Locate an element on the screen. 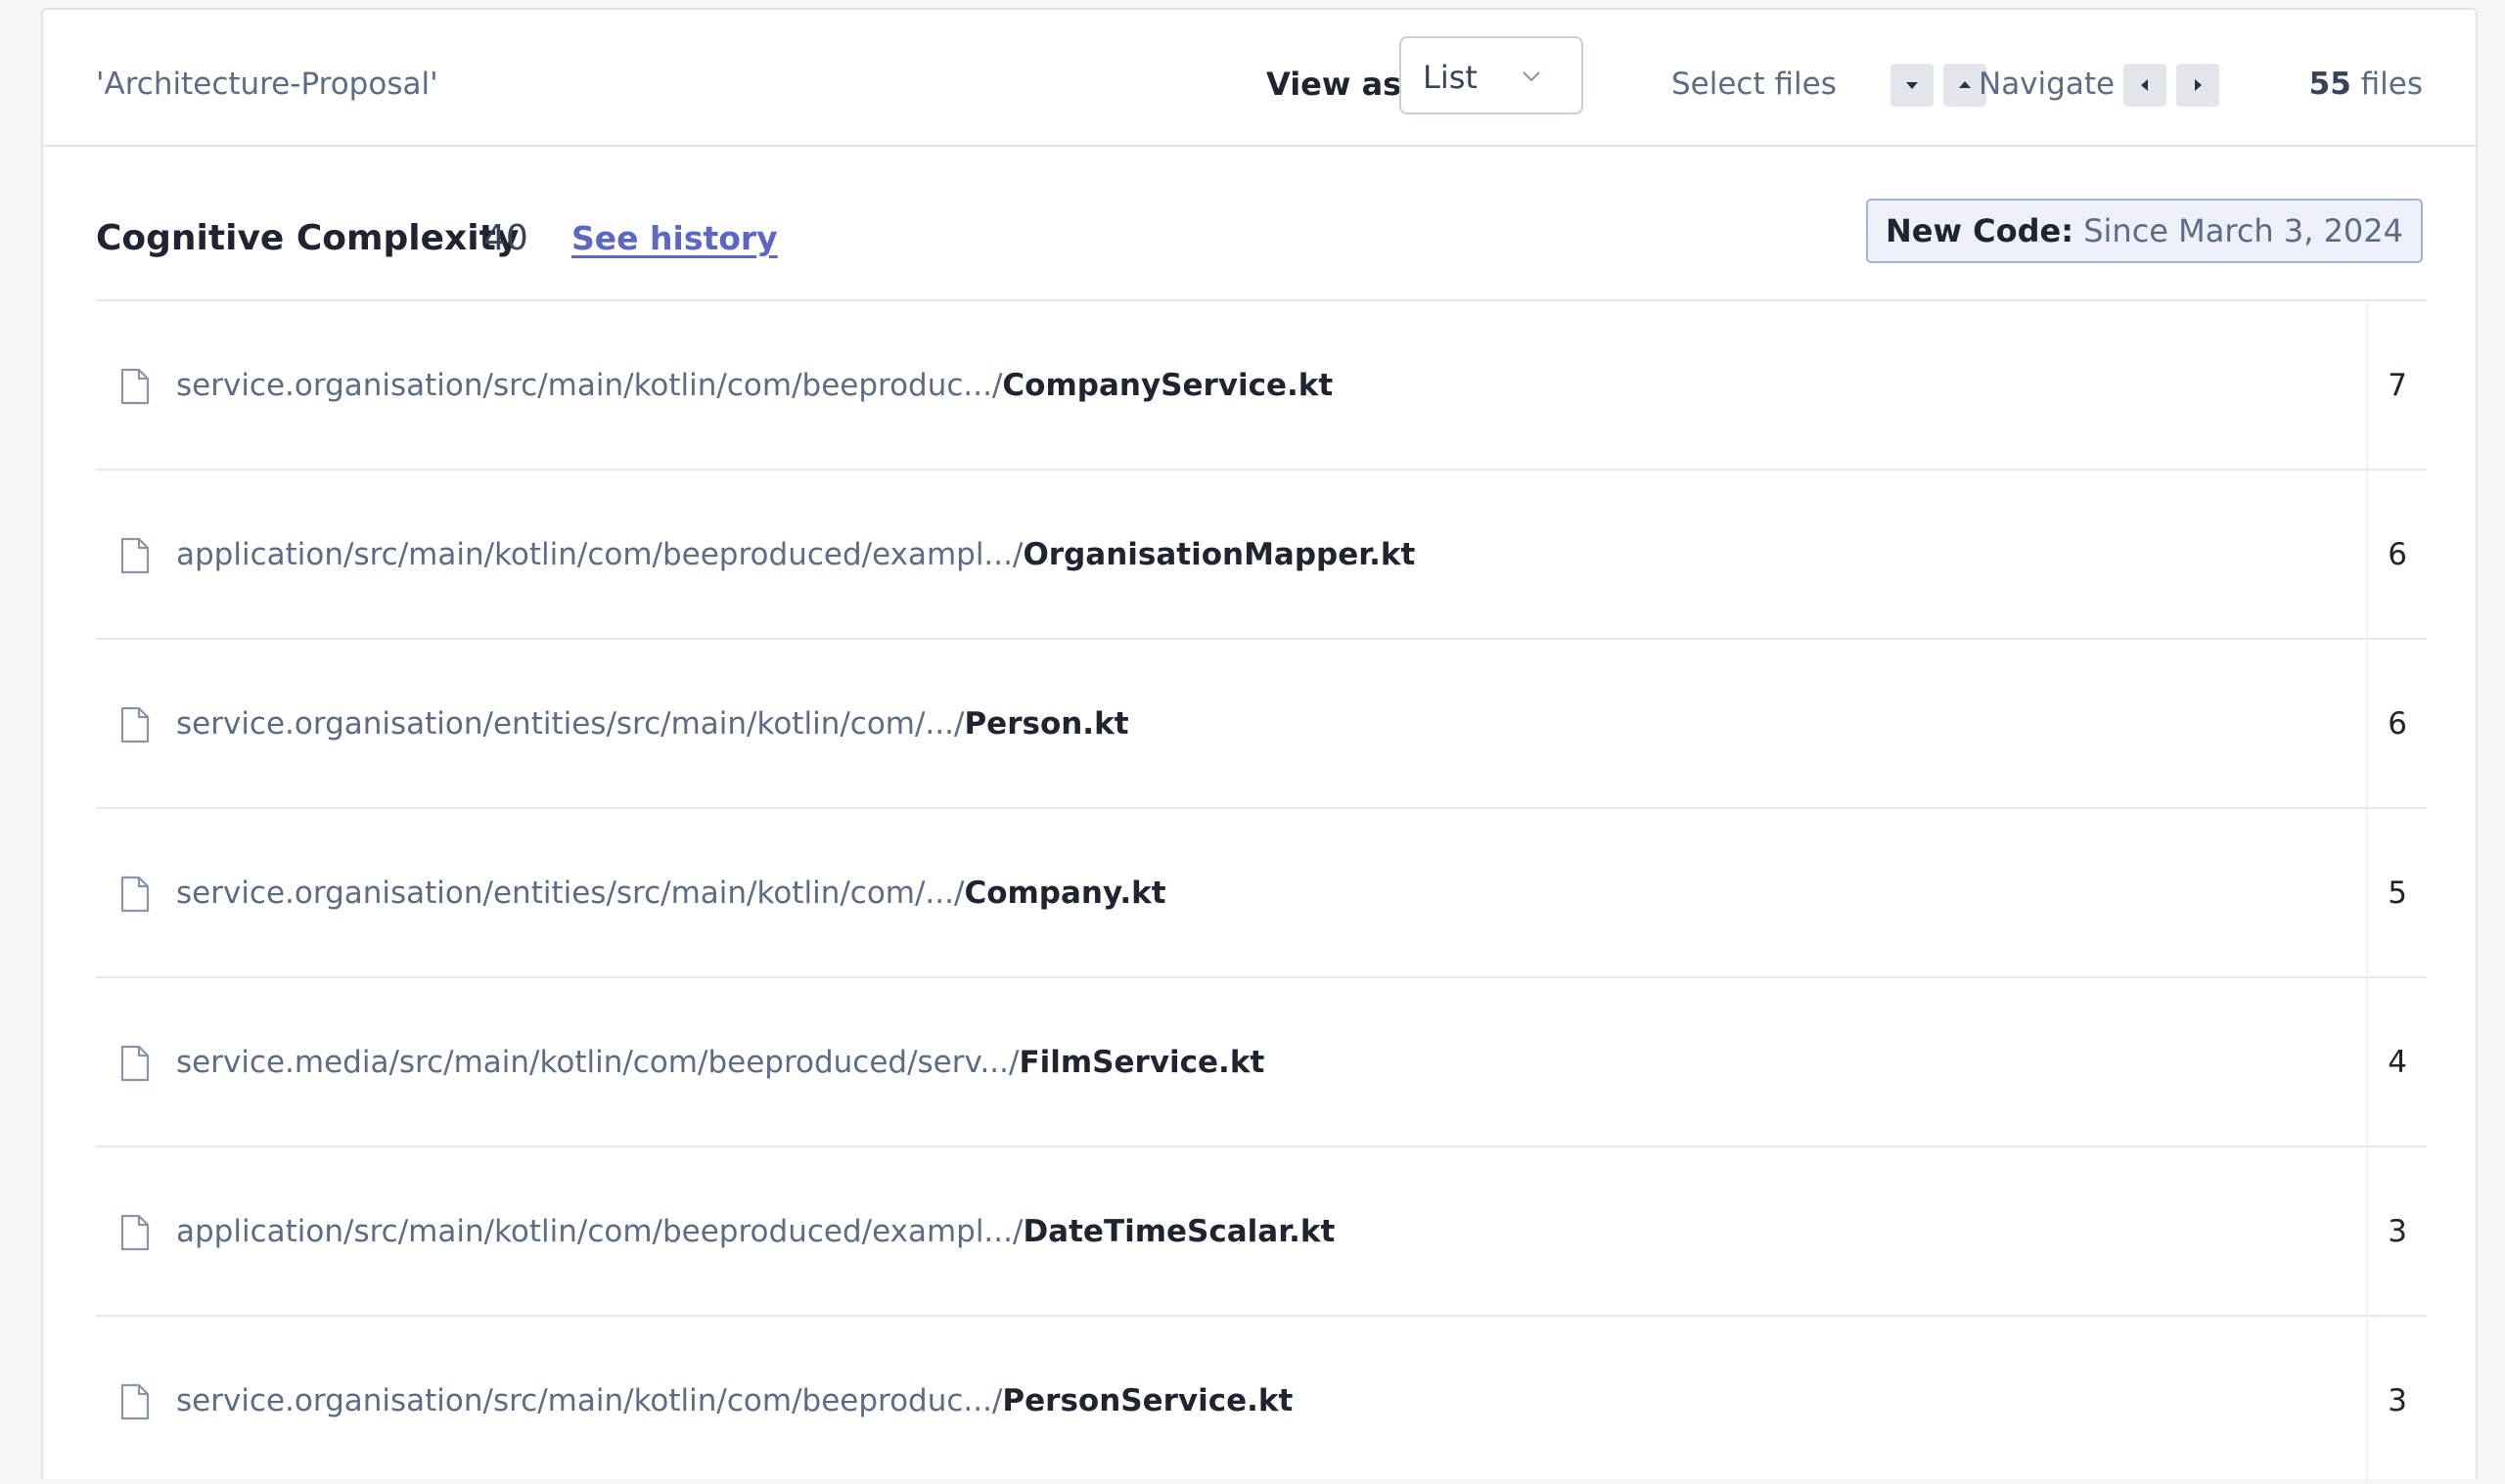  breadcrumb: 'Architecture-Proposal' is located at coordinates (267, 84).